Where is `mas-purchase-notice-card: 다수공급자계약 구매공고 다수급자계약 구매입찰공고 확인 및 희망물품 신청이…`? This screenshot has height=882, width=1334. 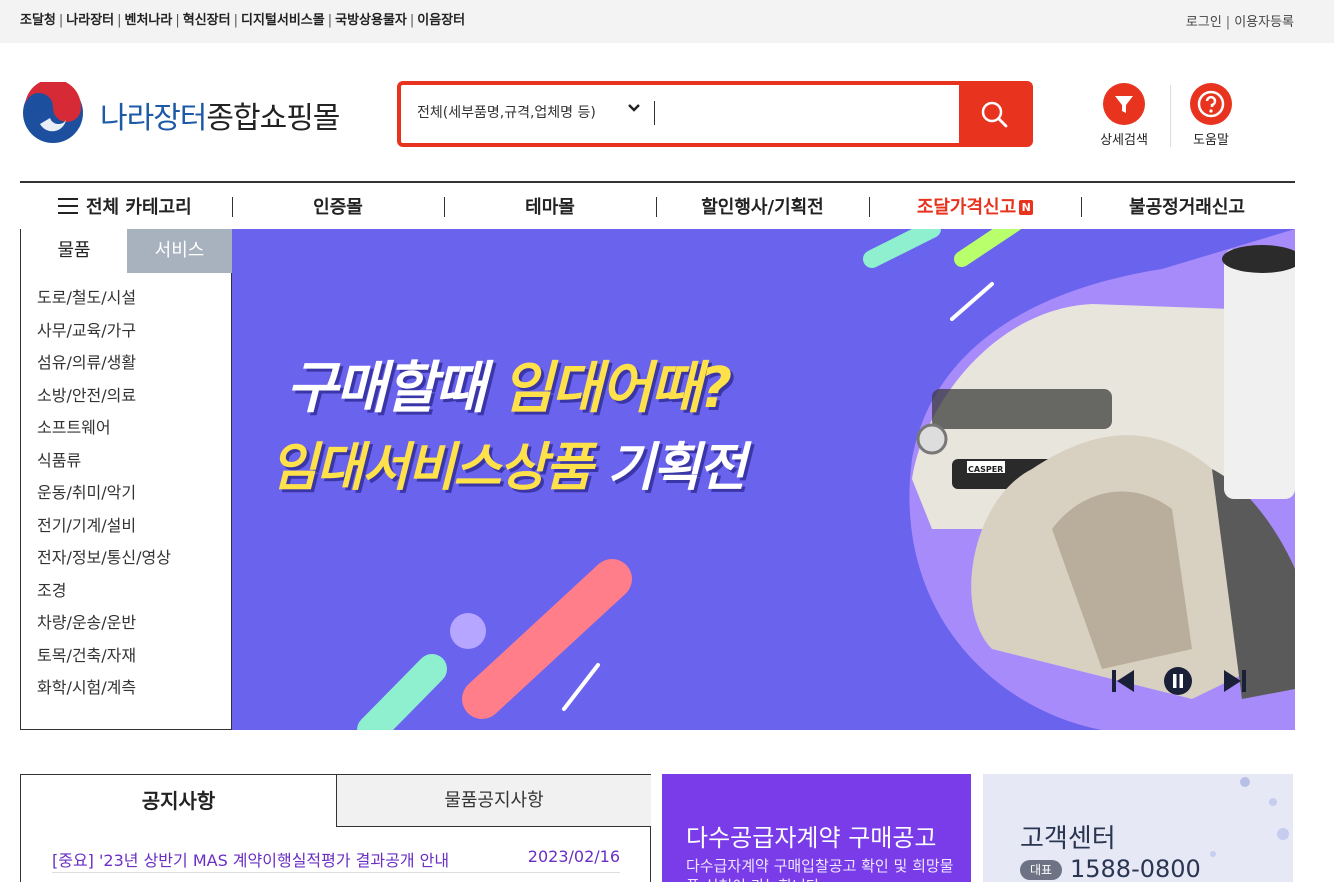 mas-purchase-notice-card: 다수공급자계약 구매공고 다수급자계약 구매입찰공고 확인 및 희망물품 신청이… is located at coordinates (816, 828).